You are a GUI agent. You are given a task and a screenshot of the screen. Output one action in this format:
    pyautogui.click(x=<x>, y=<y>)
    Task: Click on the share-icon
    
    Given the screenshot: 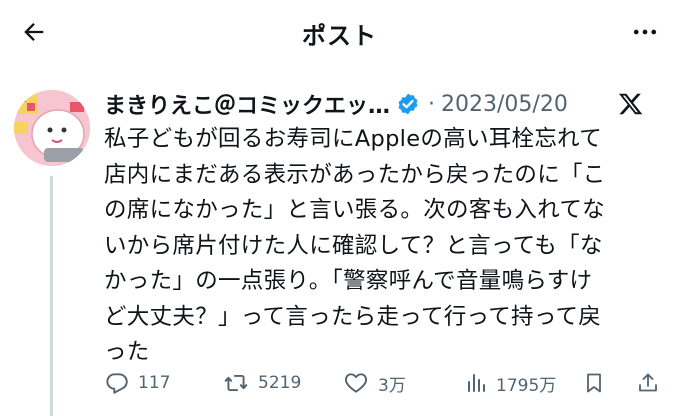 What is the action you would take?
    pyautogui.click(x=648, y=382)
    